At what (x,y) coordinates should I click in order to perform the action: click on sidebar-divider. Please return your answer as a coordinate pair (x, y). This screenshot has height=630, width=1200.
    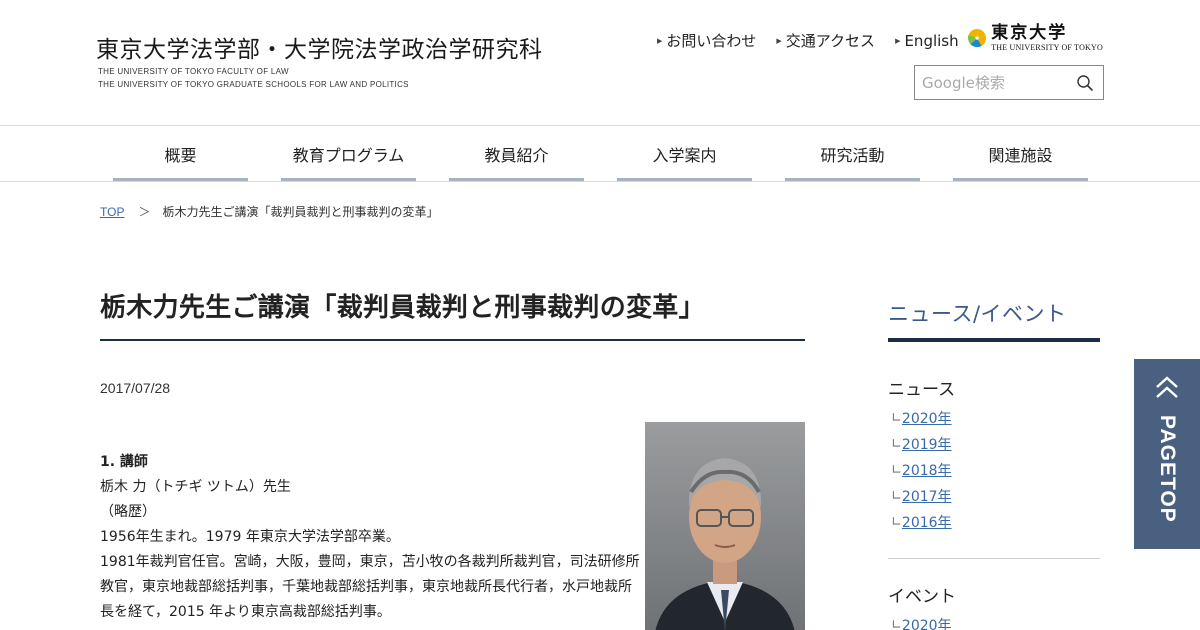
    Looking at the image, I should click on (994, 558).